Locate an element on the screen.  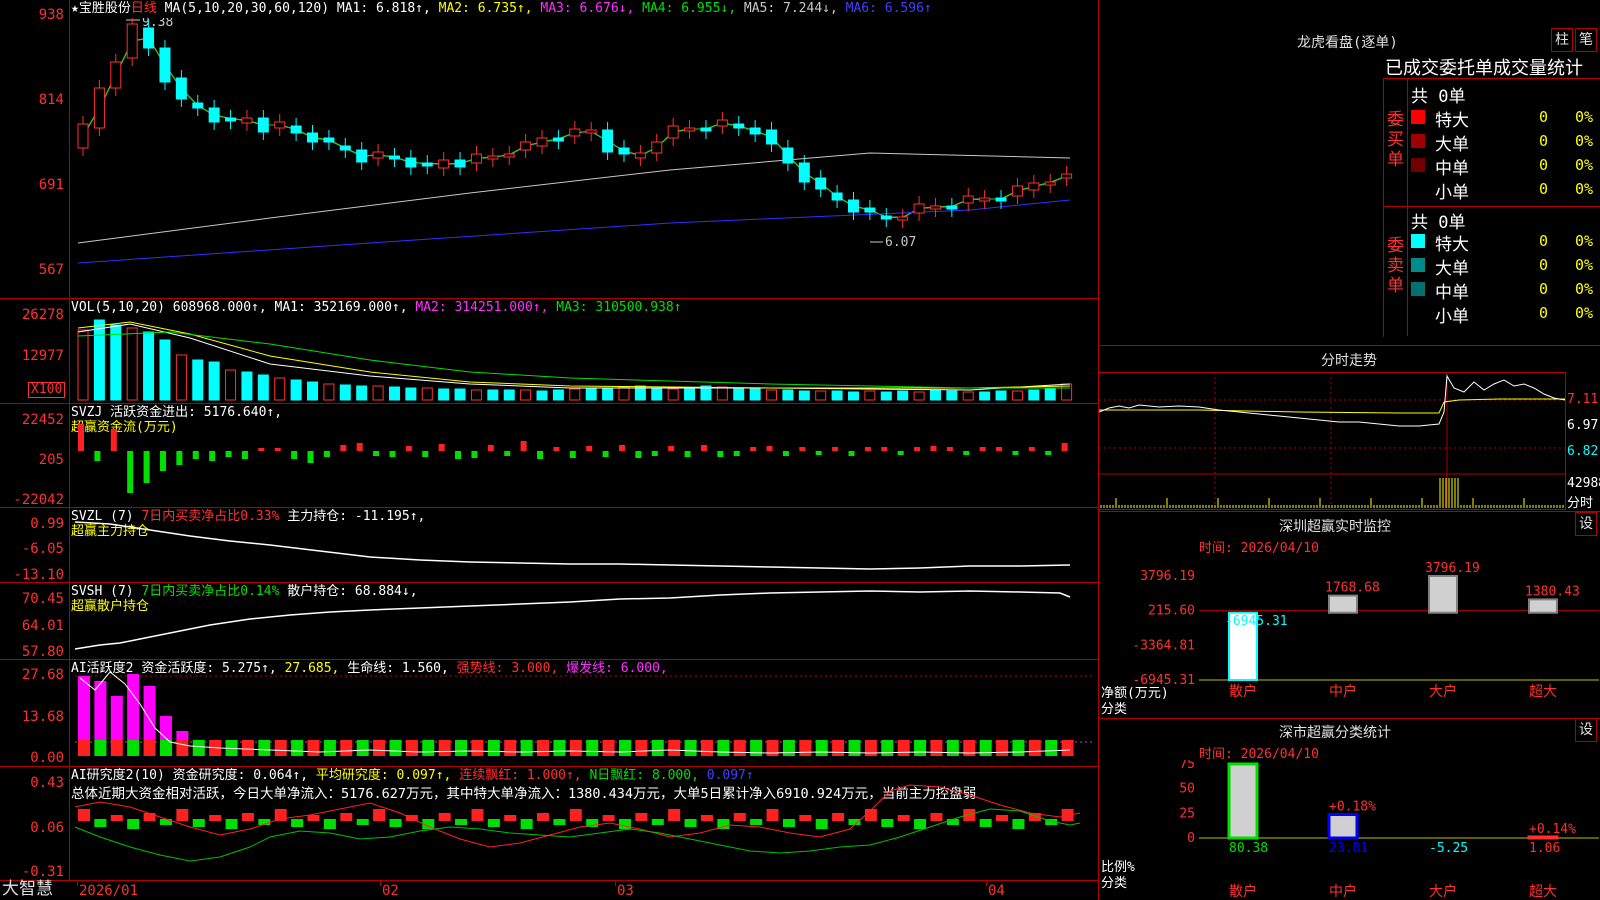
stats-ytick: 75 is located at coordinates (1187, 766).